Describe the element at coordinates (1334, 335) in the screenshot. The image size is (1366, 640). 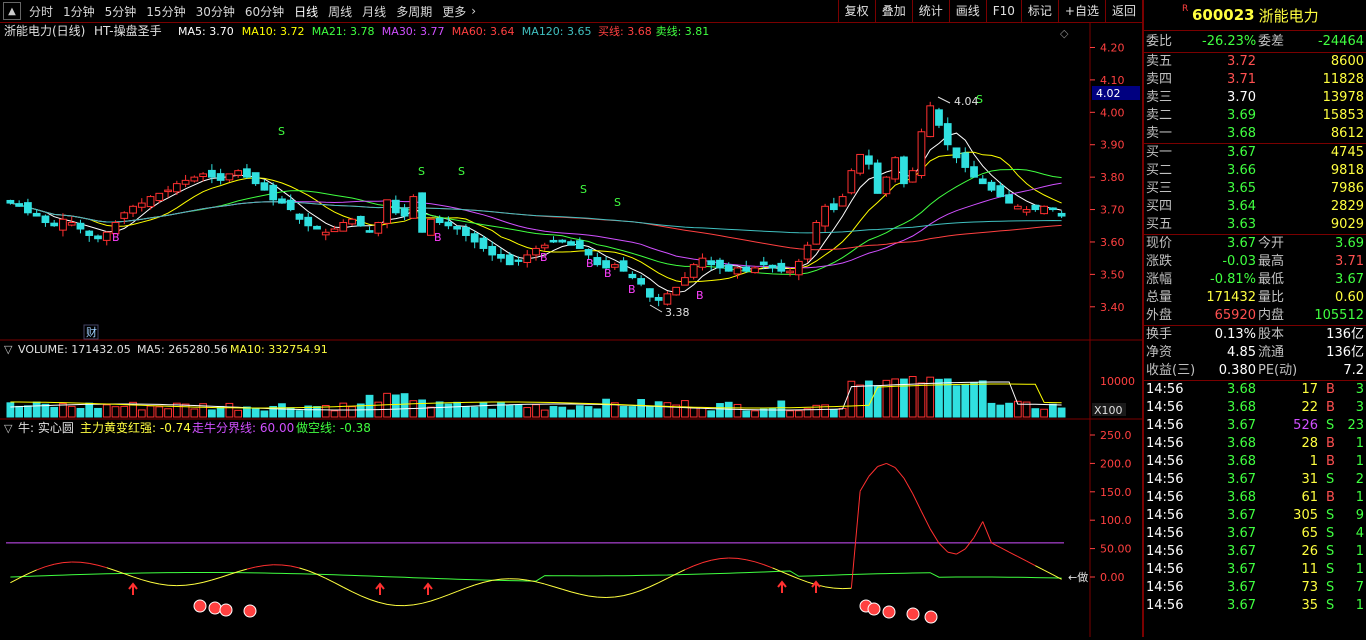
I see `extra-value: 136亿` at that location.